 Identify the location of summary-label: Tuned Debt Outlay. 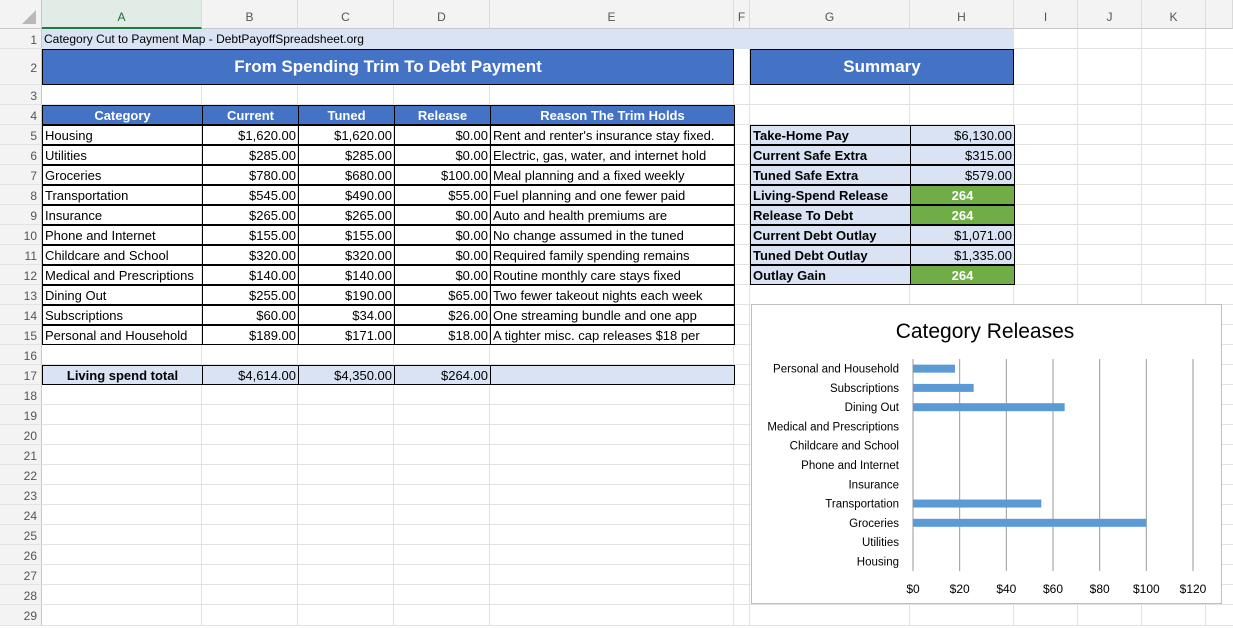
(830, 255).